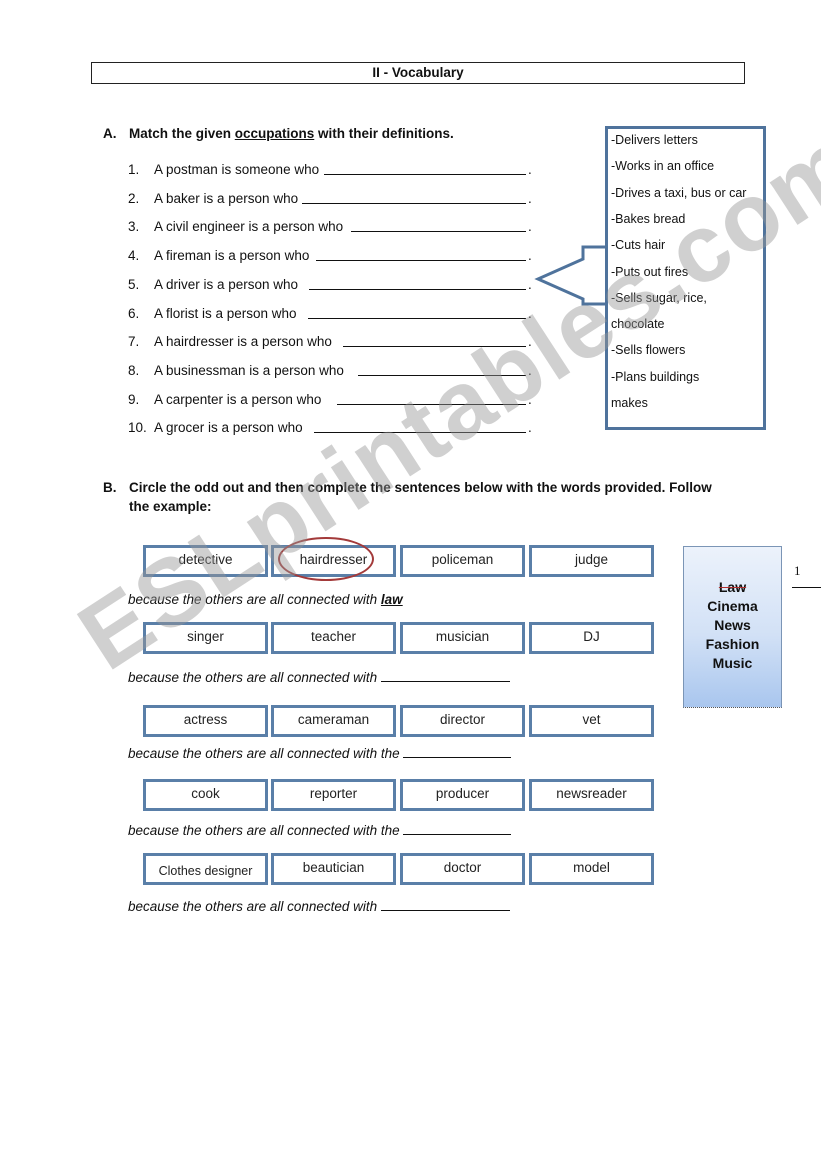 The width and height of the screenshot is (821, 1169). I want to click on question-number: 3., so click(134, 226).